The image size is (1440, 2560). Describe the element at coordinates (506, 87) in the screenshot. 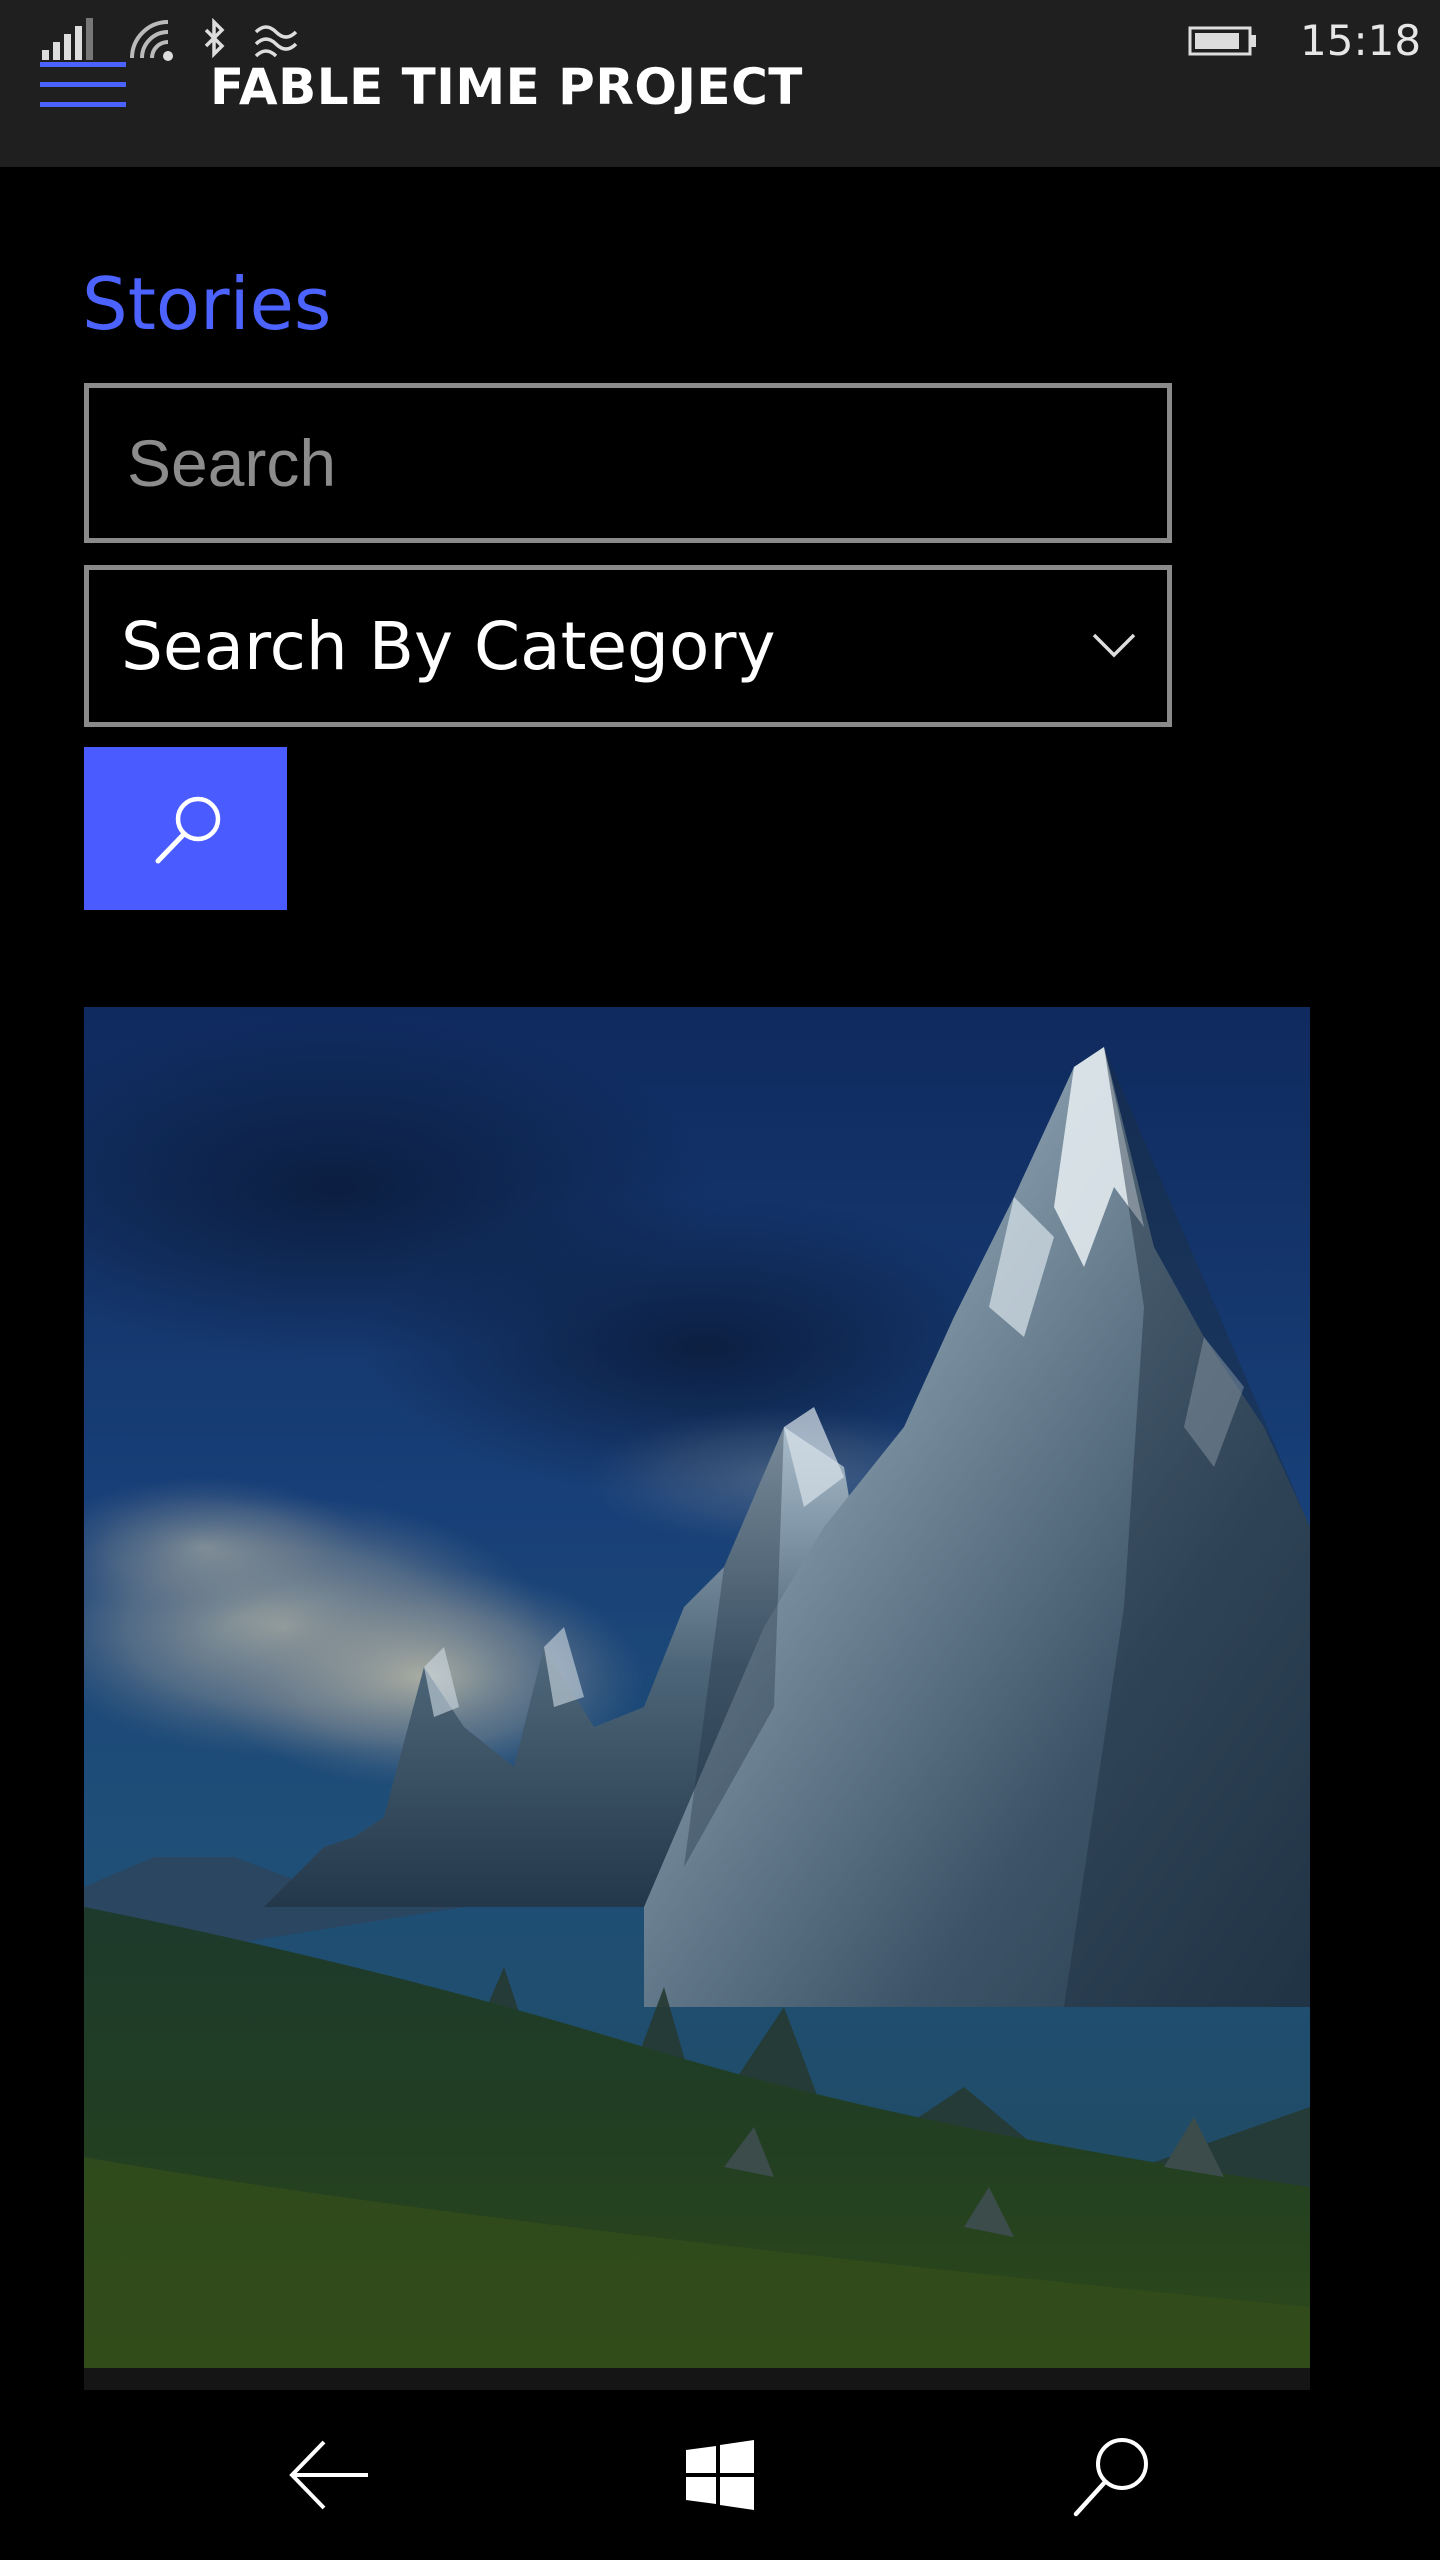

I see `app-title: FABLE TIME PROJECT` at that location.